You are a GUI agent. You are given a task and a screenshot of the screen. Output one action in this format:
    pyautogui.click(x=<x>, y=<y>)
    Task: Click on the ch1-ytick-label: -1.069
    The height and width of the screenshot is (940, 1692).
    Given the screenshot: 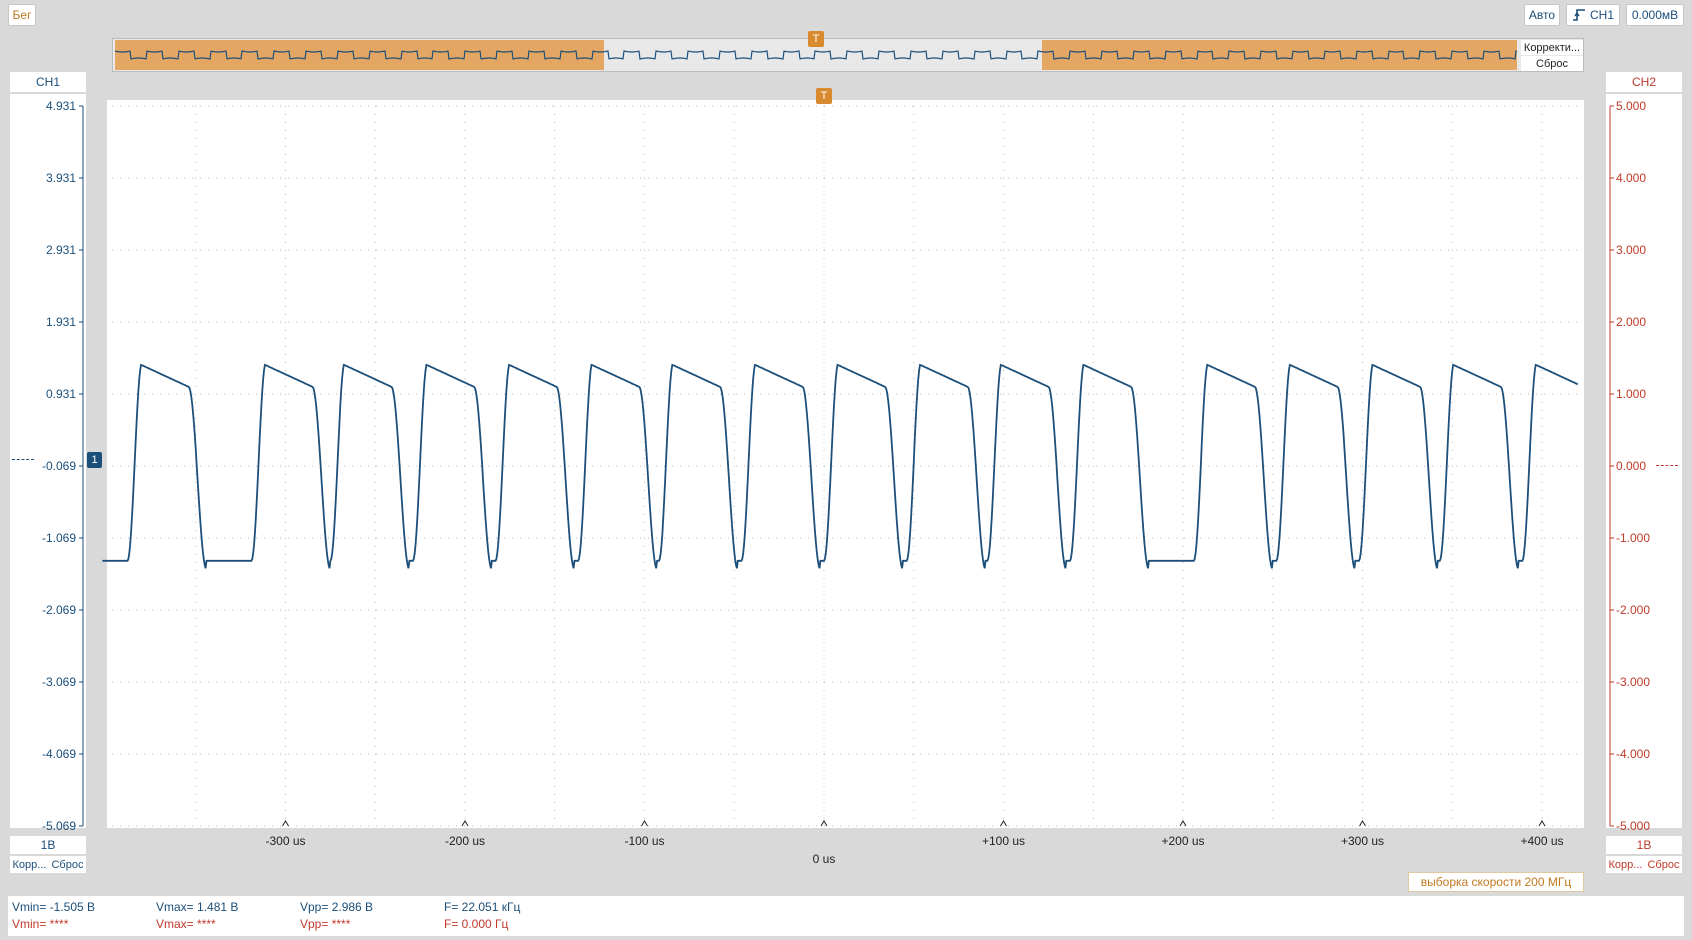 What is the action you would take?
    pyautogui.click(x=58, y=538)
    